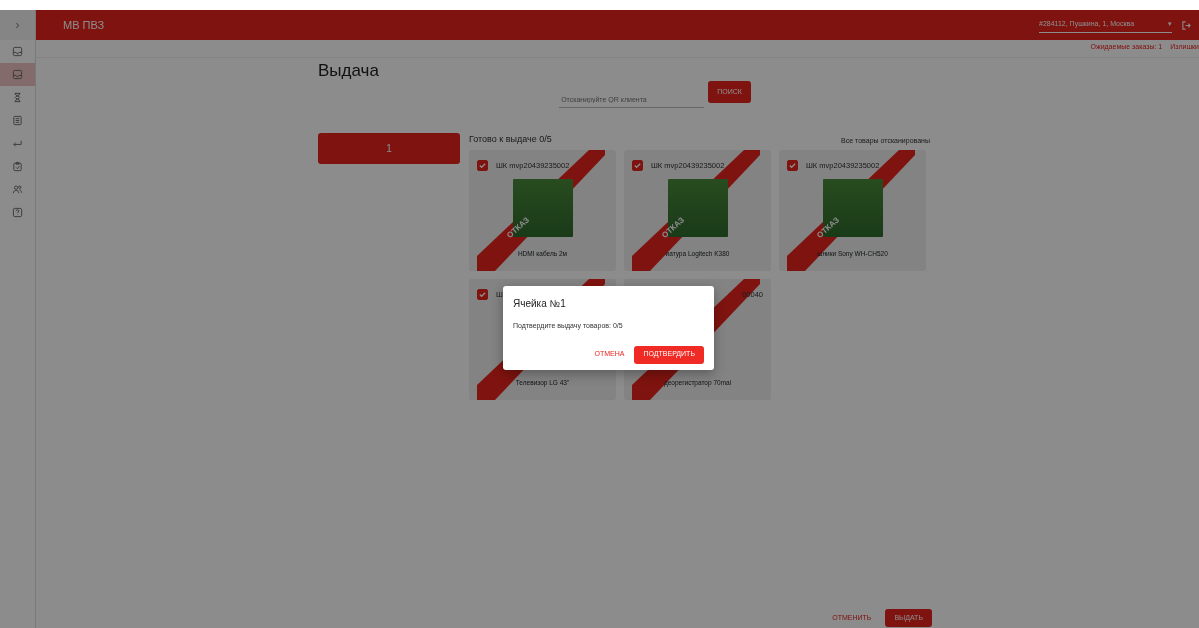 This screenshot has height=628, width=1199. I want to click on page-title: Выдача, so click(349, 70).